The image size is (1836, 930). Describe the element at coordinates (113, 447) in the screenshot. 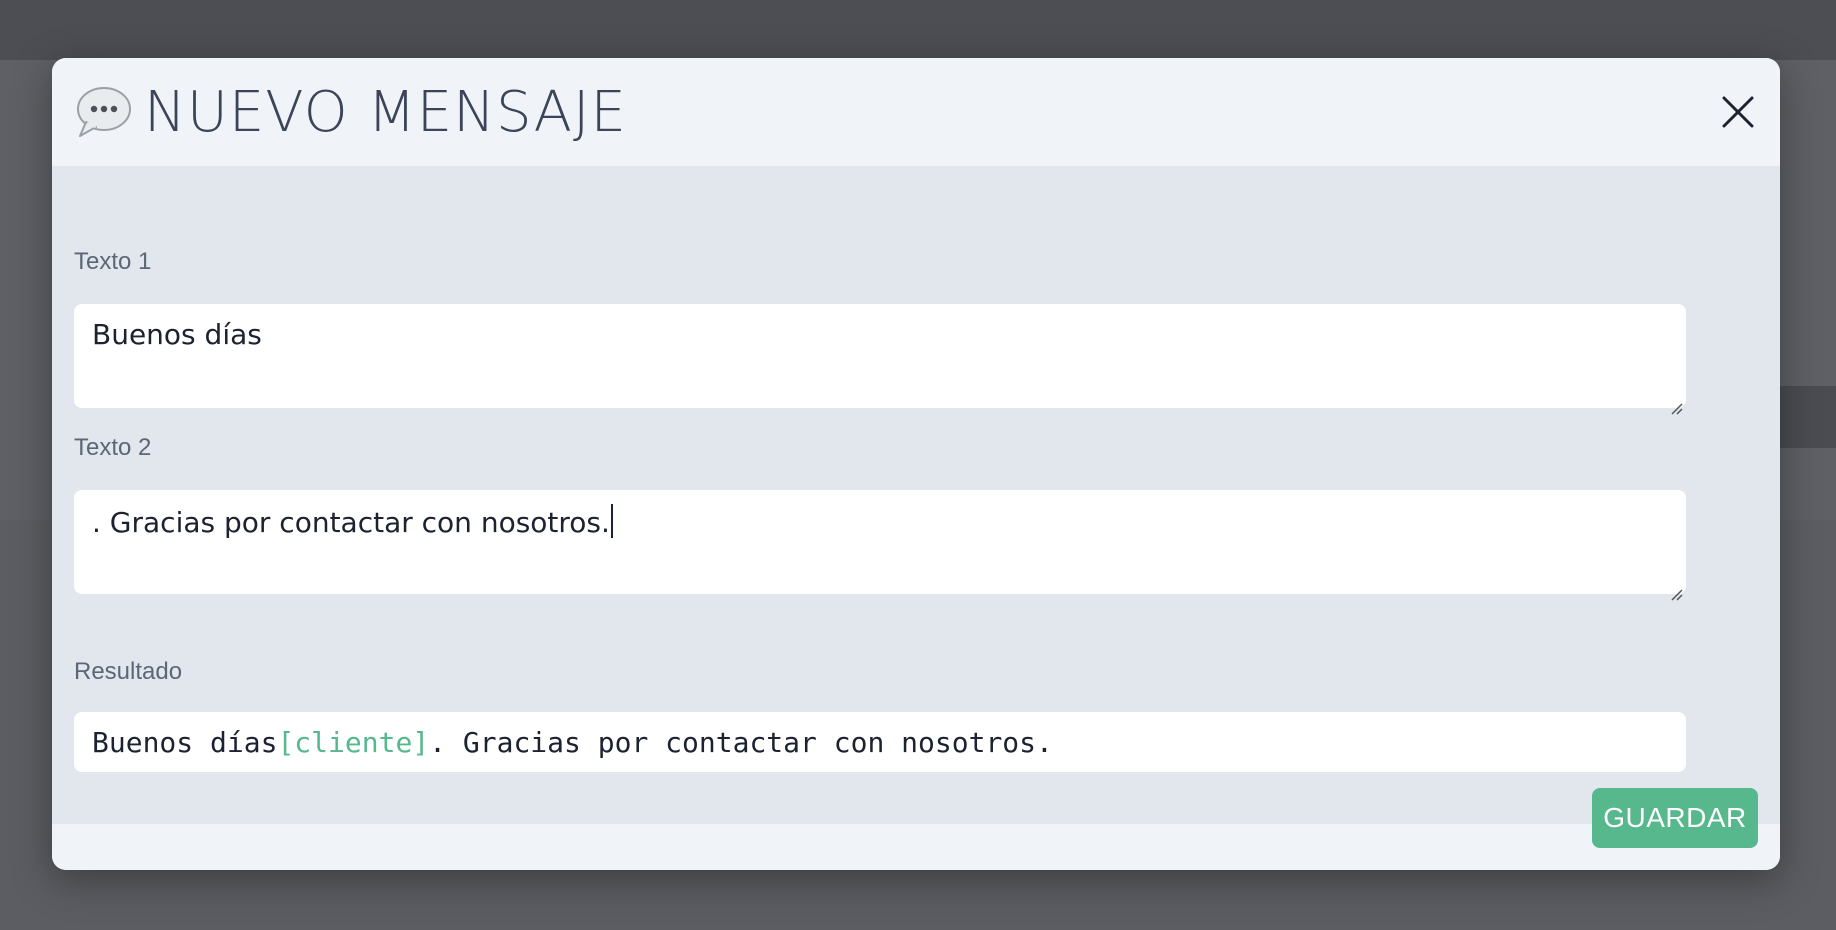

I see `texto2-label: Texto 2` at that location.